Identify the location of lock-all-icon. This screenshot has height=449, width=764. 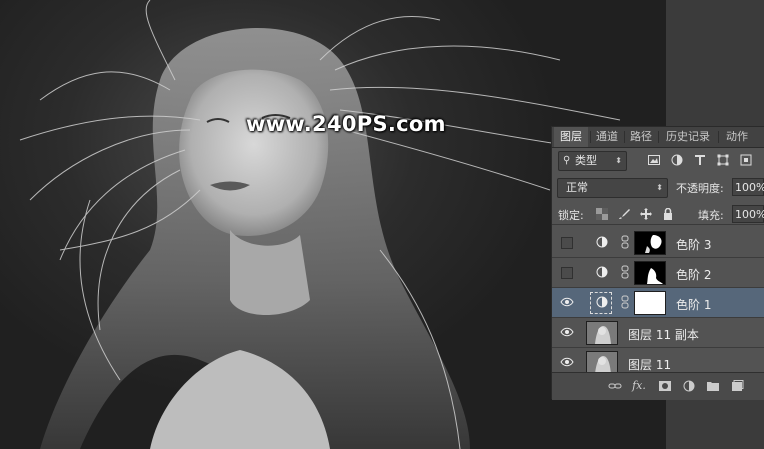
(668, 214).